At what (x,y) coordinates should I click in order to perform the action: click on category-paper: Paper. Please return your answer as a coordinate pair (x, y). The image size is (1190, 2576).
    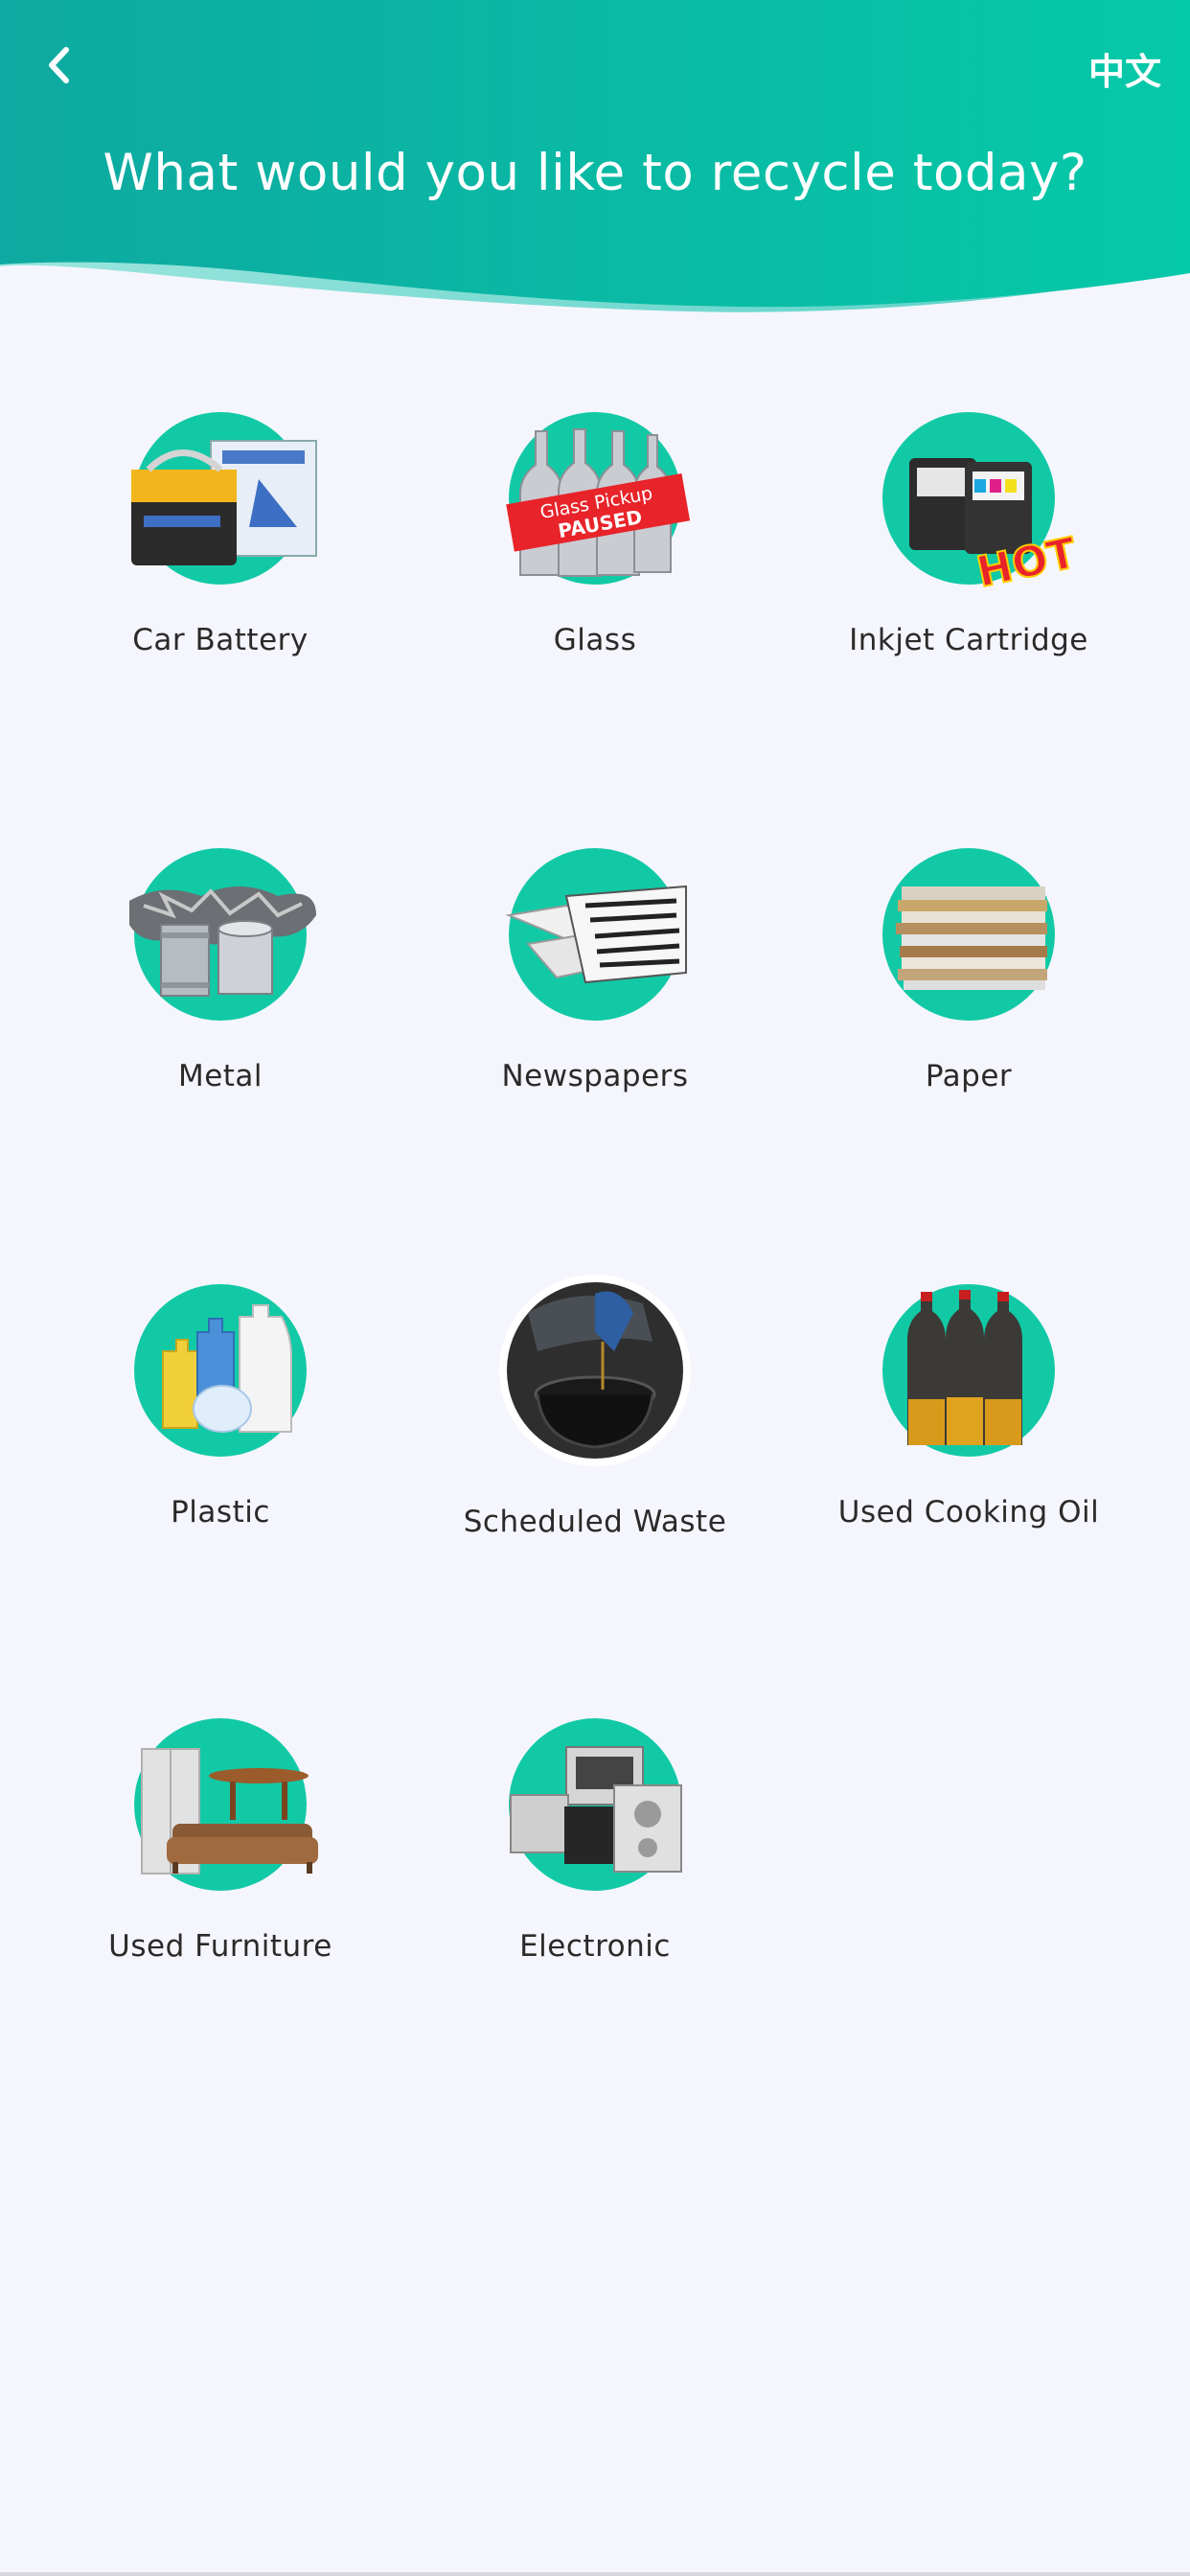
    Looking at the image, I should click on (969, 972).